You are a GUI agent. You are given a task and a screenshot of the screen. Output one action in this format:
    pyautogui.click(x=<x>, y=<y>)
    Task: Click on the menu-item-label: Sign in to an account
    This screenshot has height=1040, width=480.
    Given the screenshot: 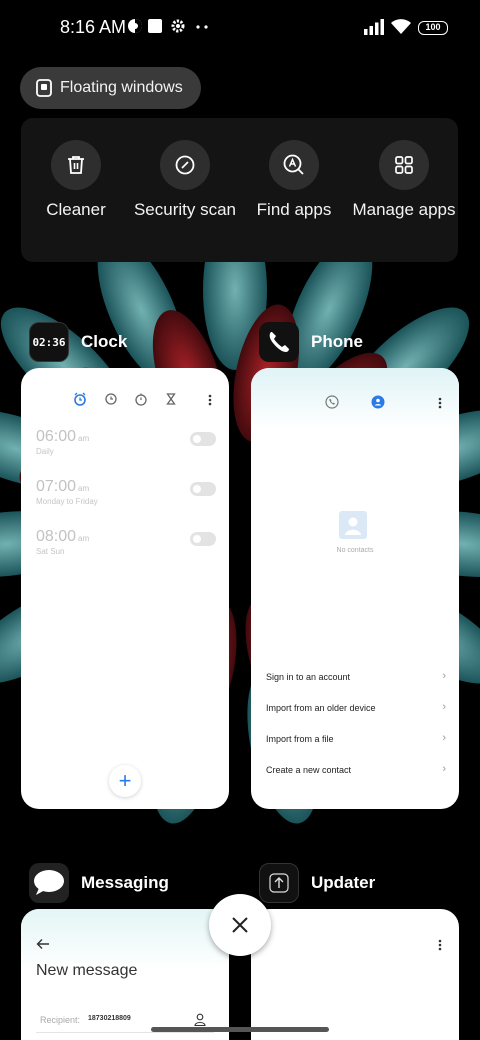 What is the action you would take?
    pyautogui.click(x=308, y=677)
    